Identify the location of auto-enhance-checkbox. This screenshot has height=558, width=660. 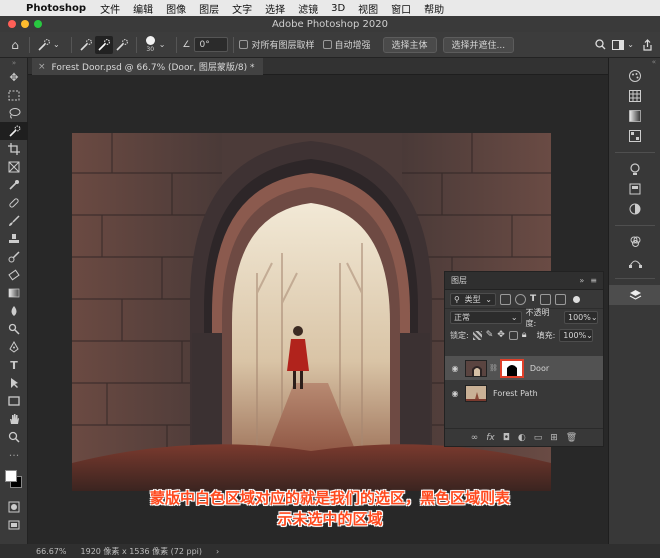
(327, 44).